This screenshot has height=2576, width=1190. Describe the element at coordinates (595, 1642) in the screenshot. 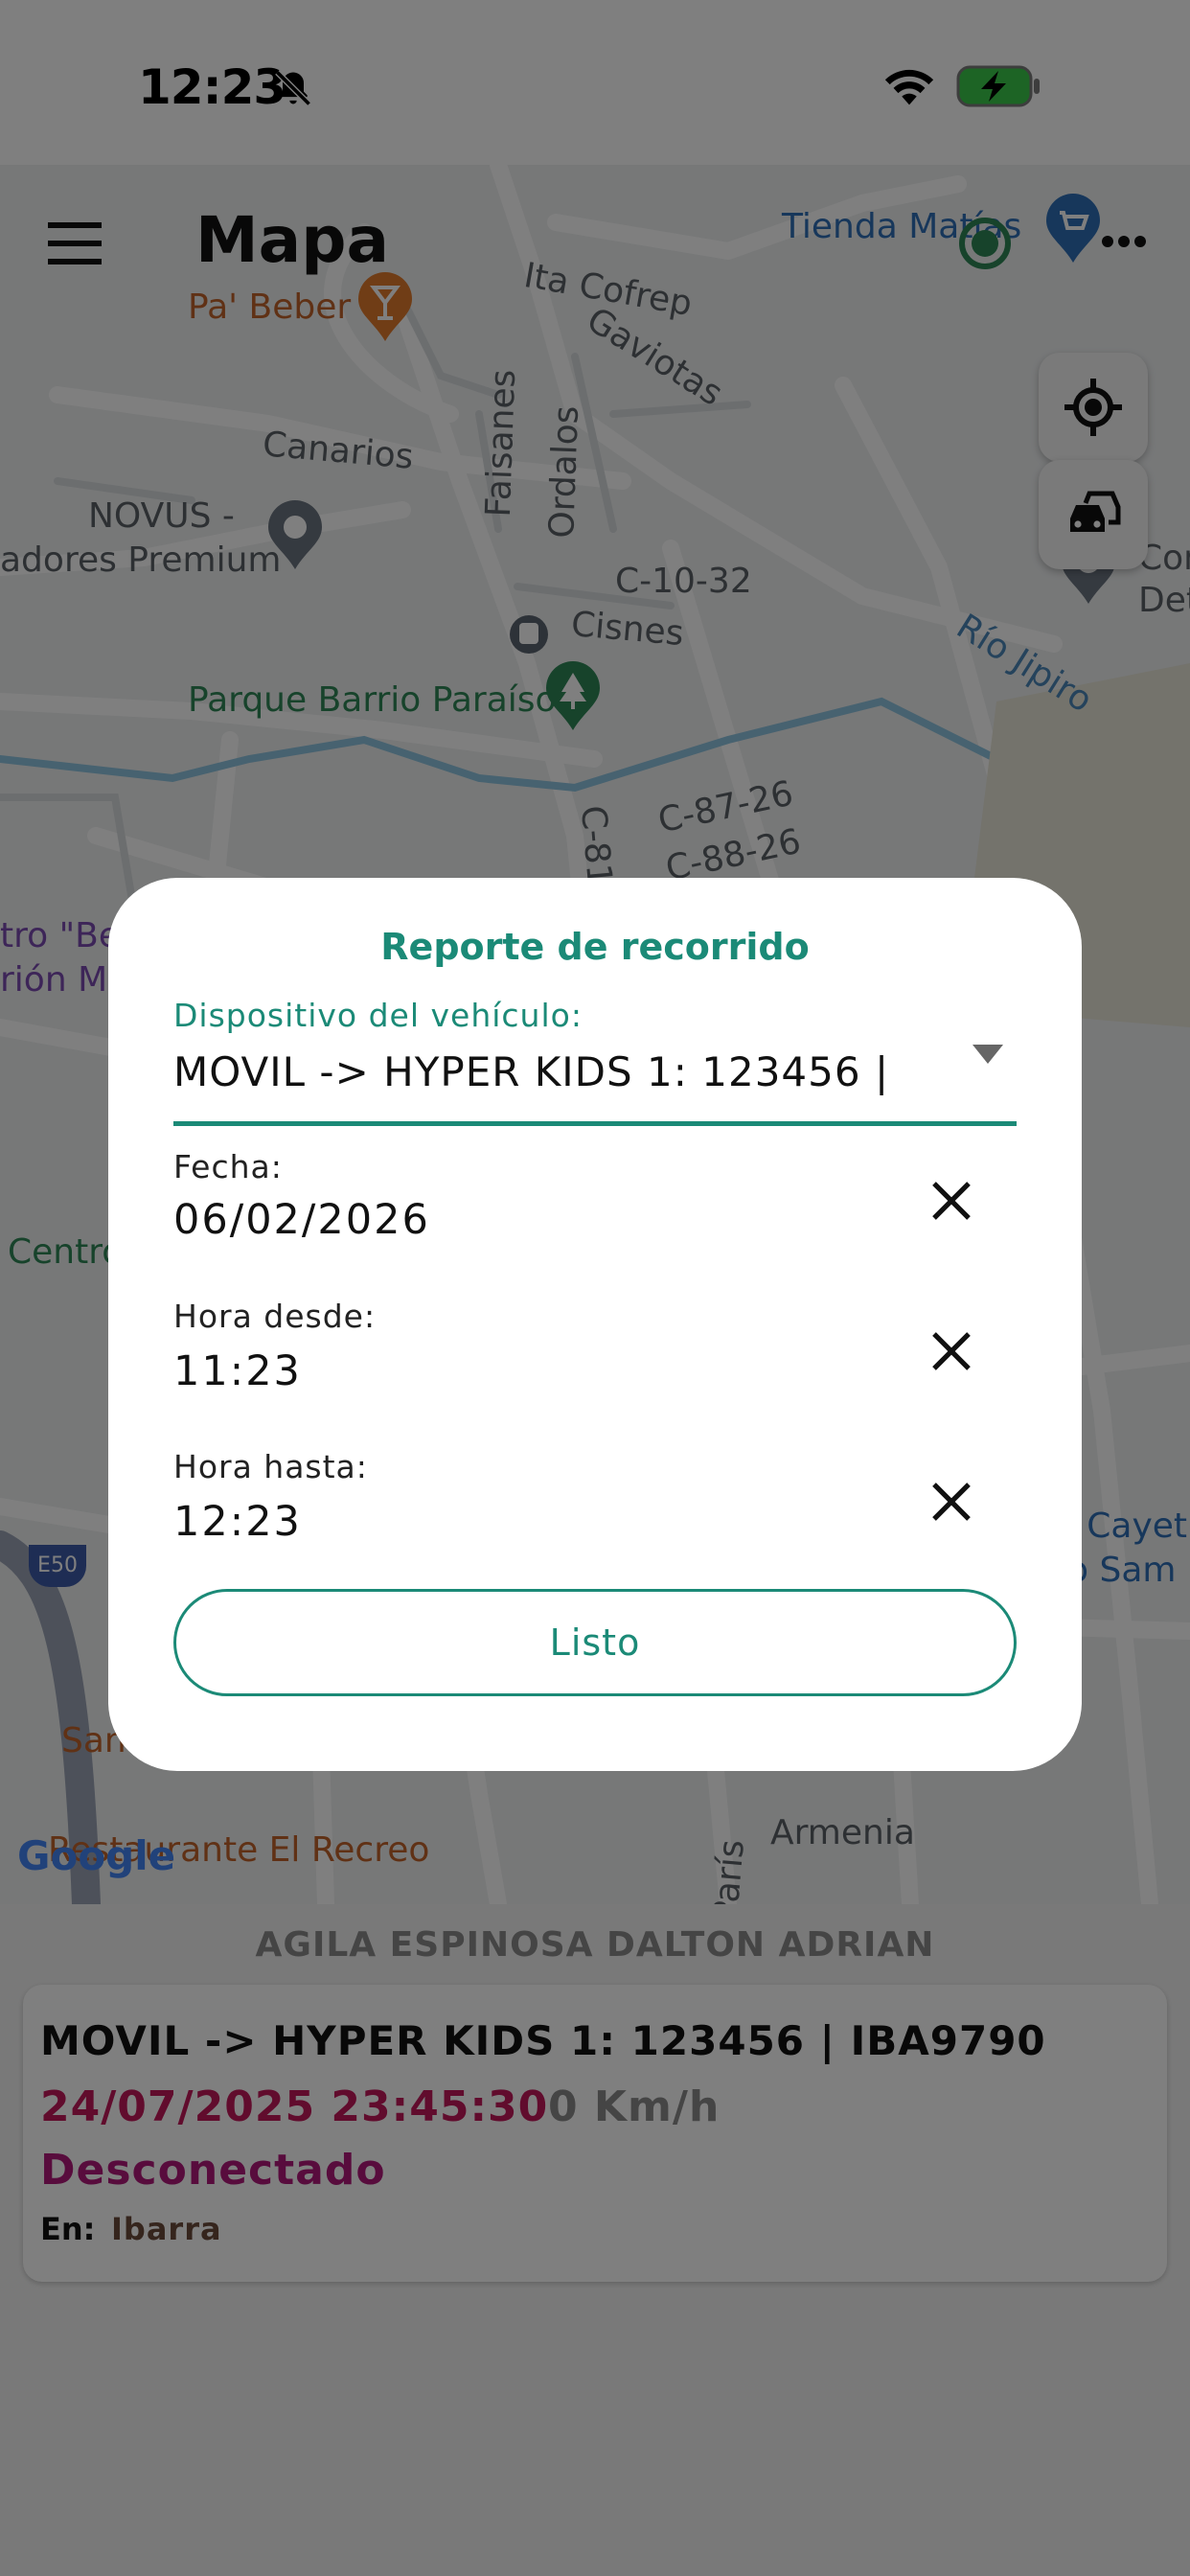

I see `done-button: Listo` at that location.